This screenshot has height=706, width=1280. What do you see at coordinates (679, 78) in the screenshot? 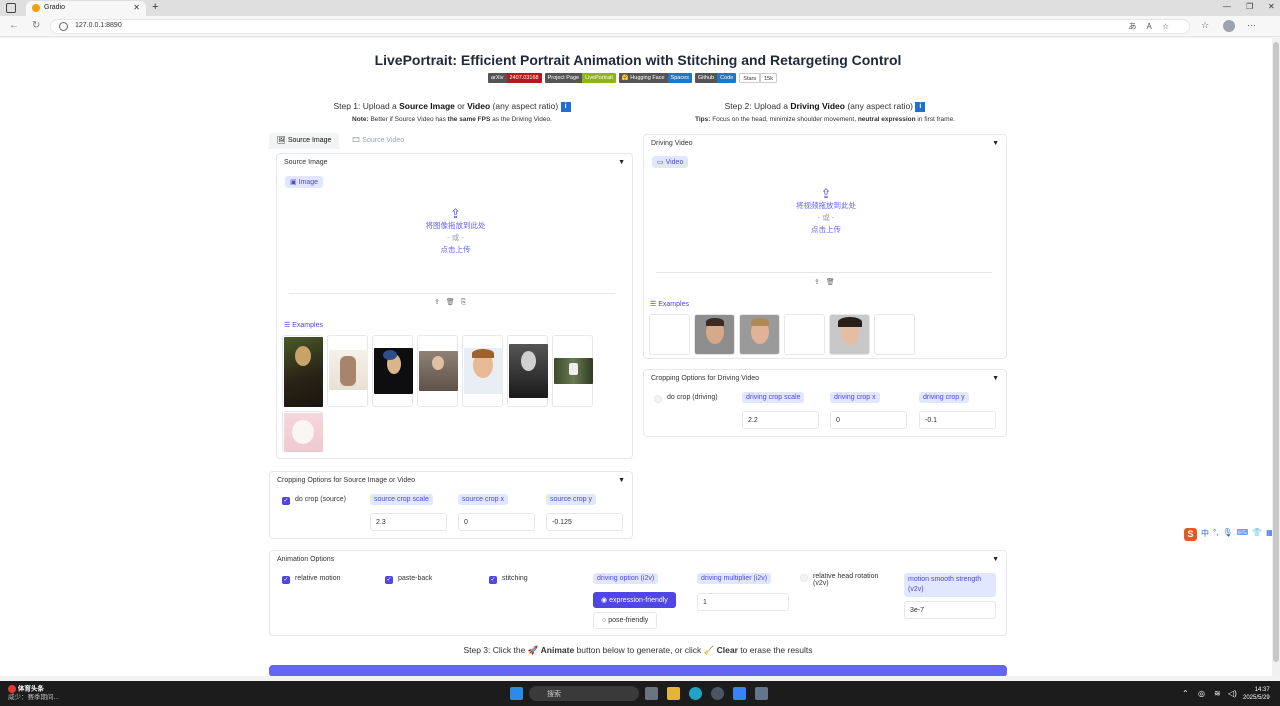
I see `badge-right: Spaces` at bounding box center [679, 78].